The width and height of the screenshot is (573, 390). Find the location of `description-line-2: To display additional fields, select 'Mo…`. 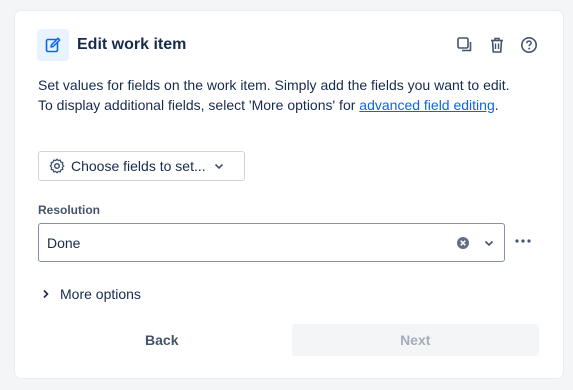

description-line-2: To display additional fields, select 'Mo… is located at coordinates (290, 105).